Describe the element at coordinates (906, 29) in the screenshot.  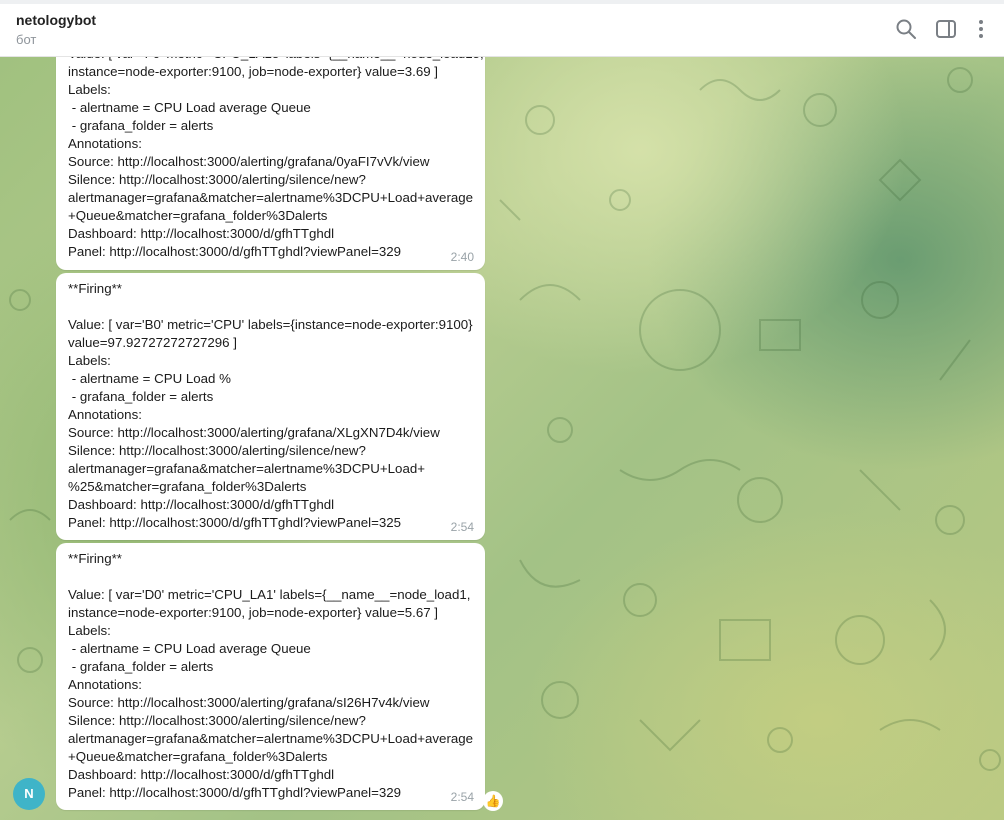
I see `search-icon` at that location.